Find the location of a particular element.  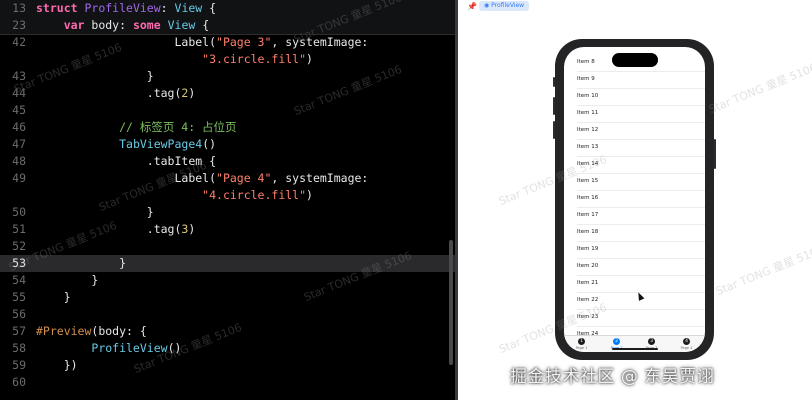

editor-scrollbar is located at coordinates (451, 302).